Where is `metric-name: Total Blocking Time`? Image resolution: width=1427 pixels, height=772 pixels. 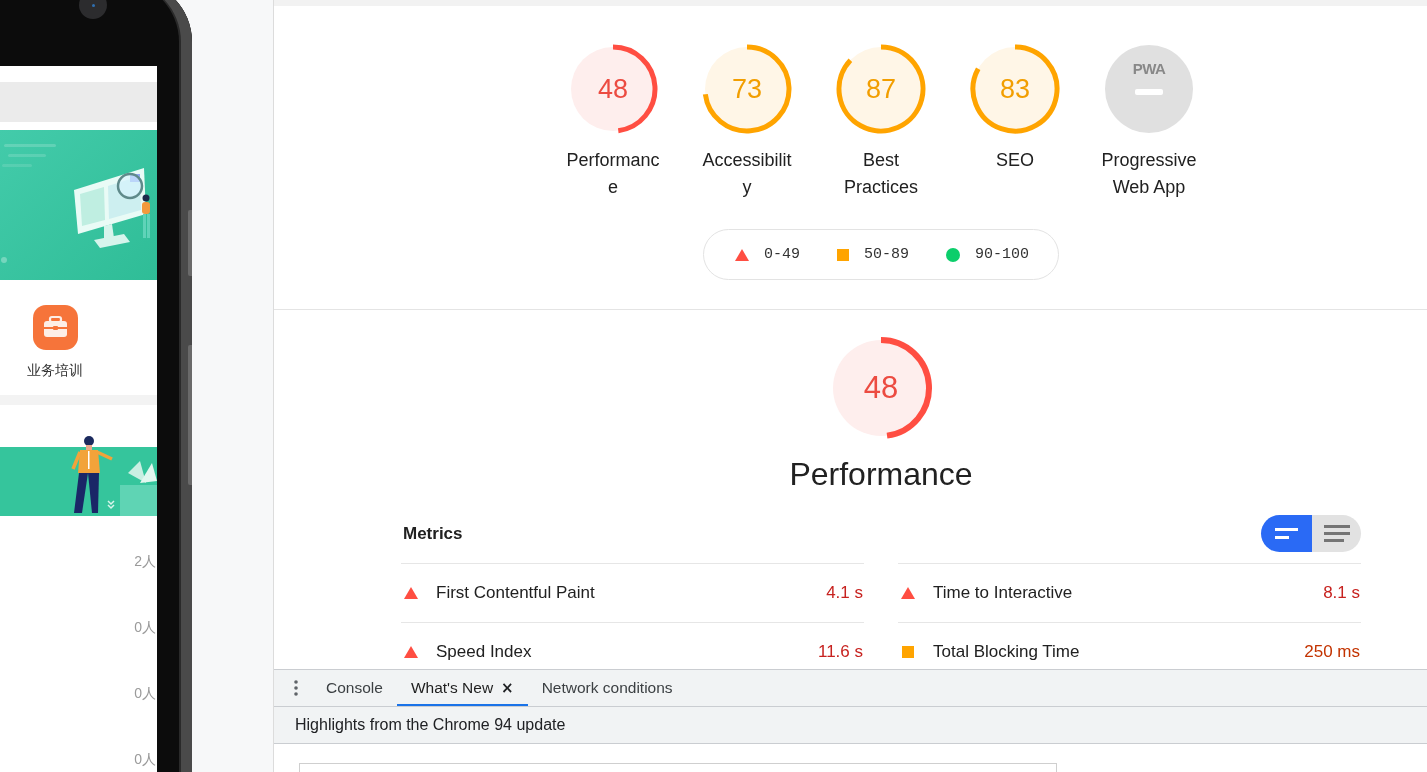
metric-name: Total Blocking Time is located at coordinates (1006, 652).